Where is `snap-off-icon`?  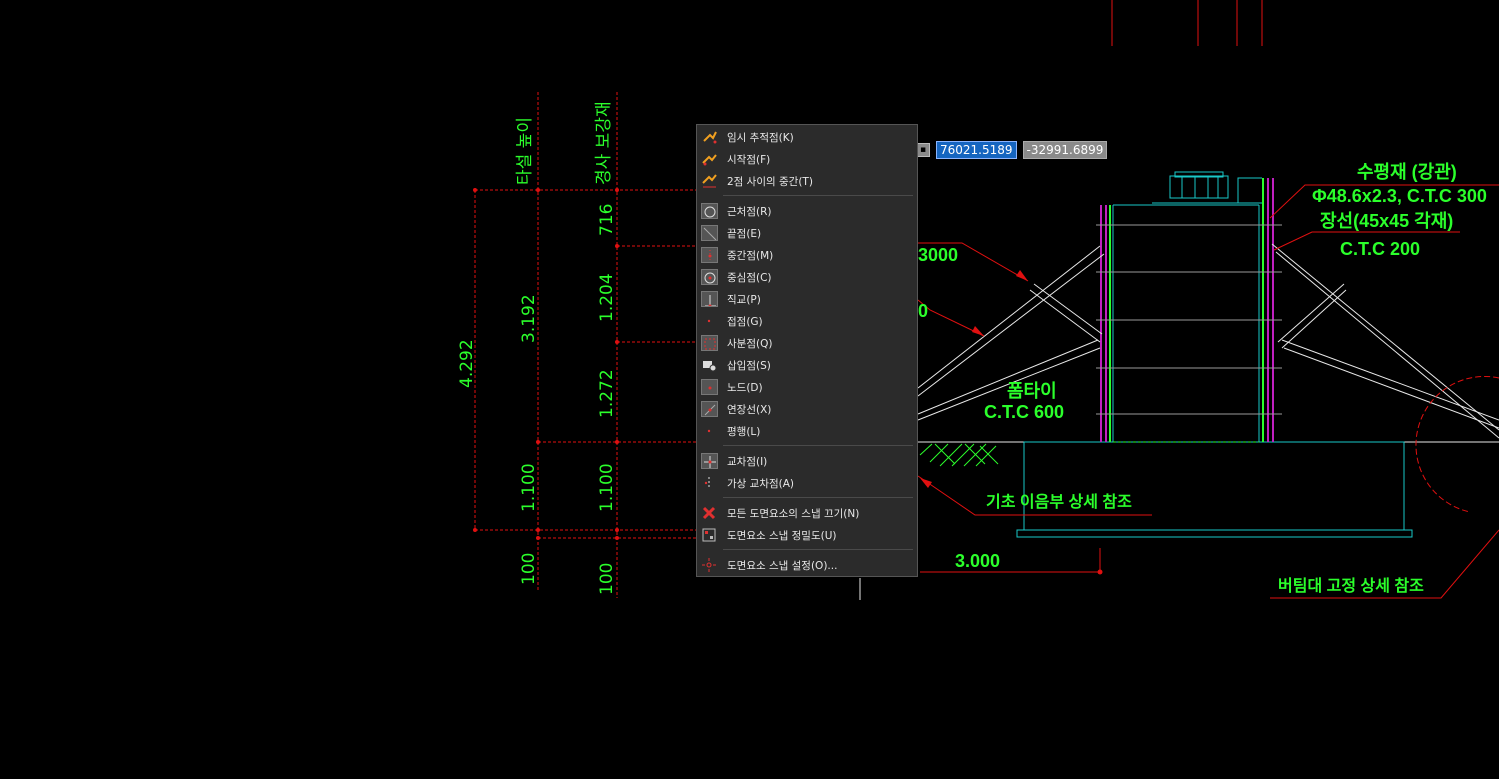
snap-off-icon is located at coordinates (709, 513).